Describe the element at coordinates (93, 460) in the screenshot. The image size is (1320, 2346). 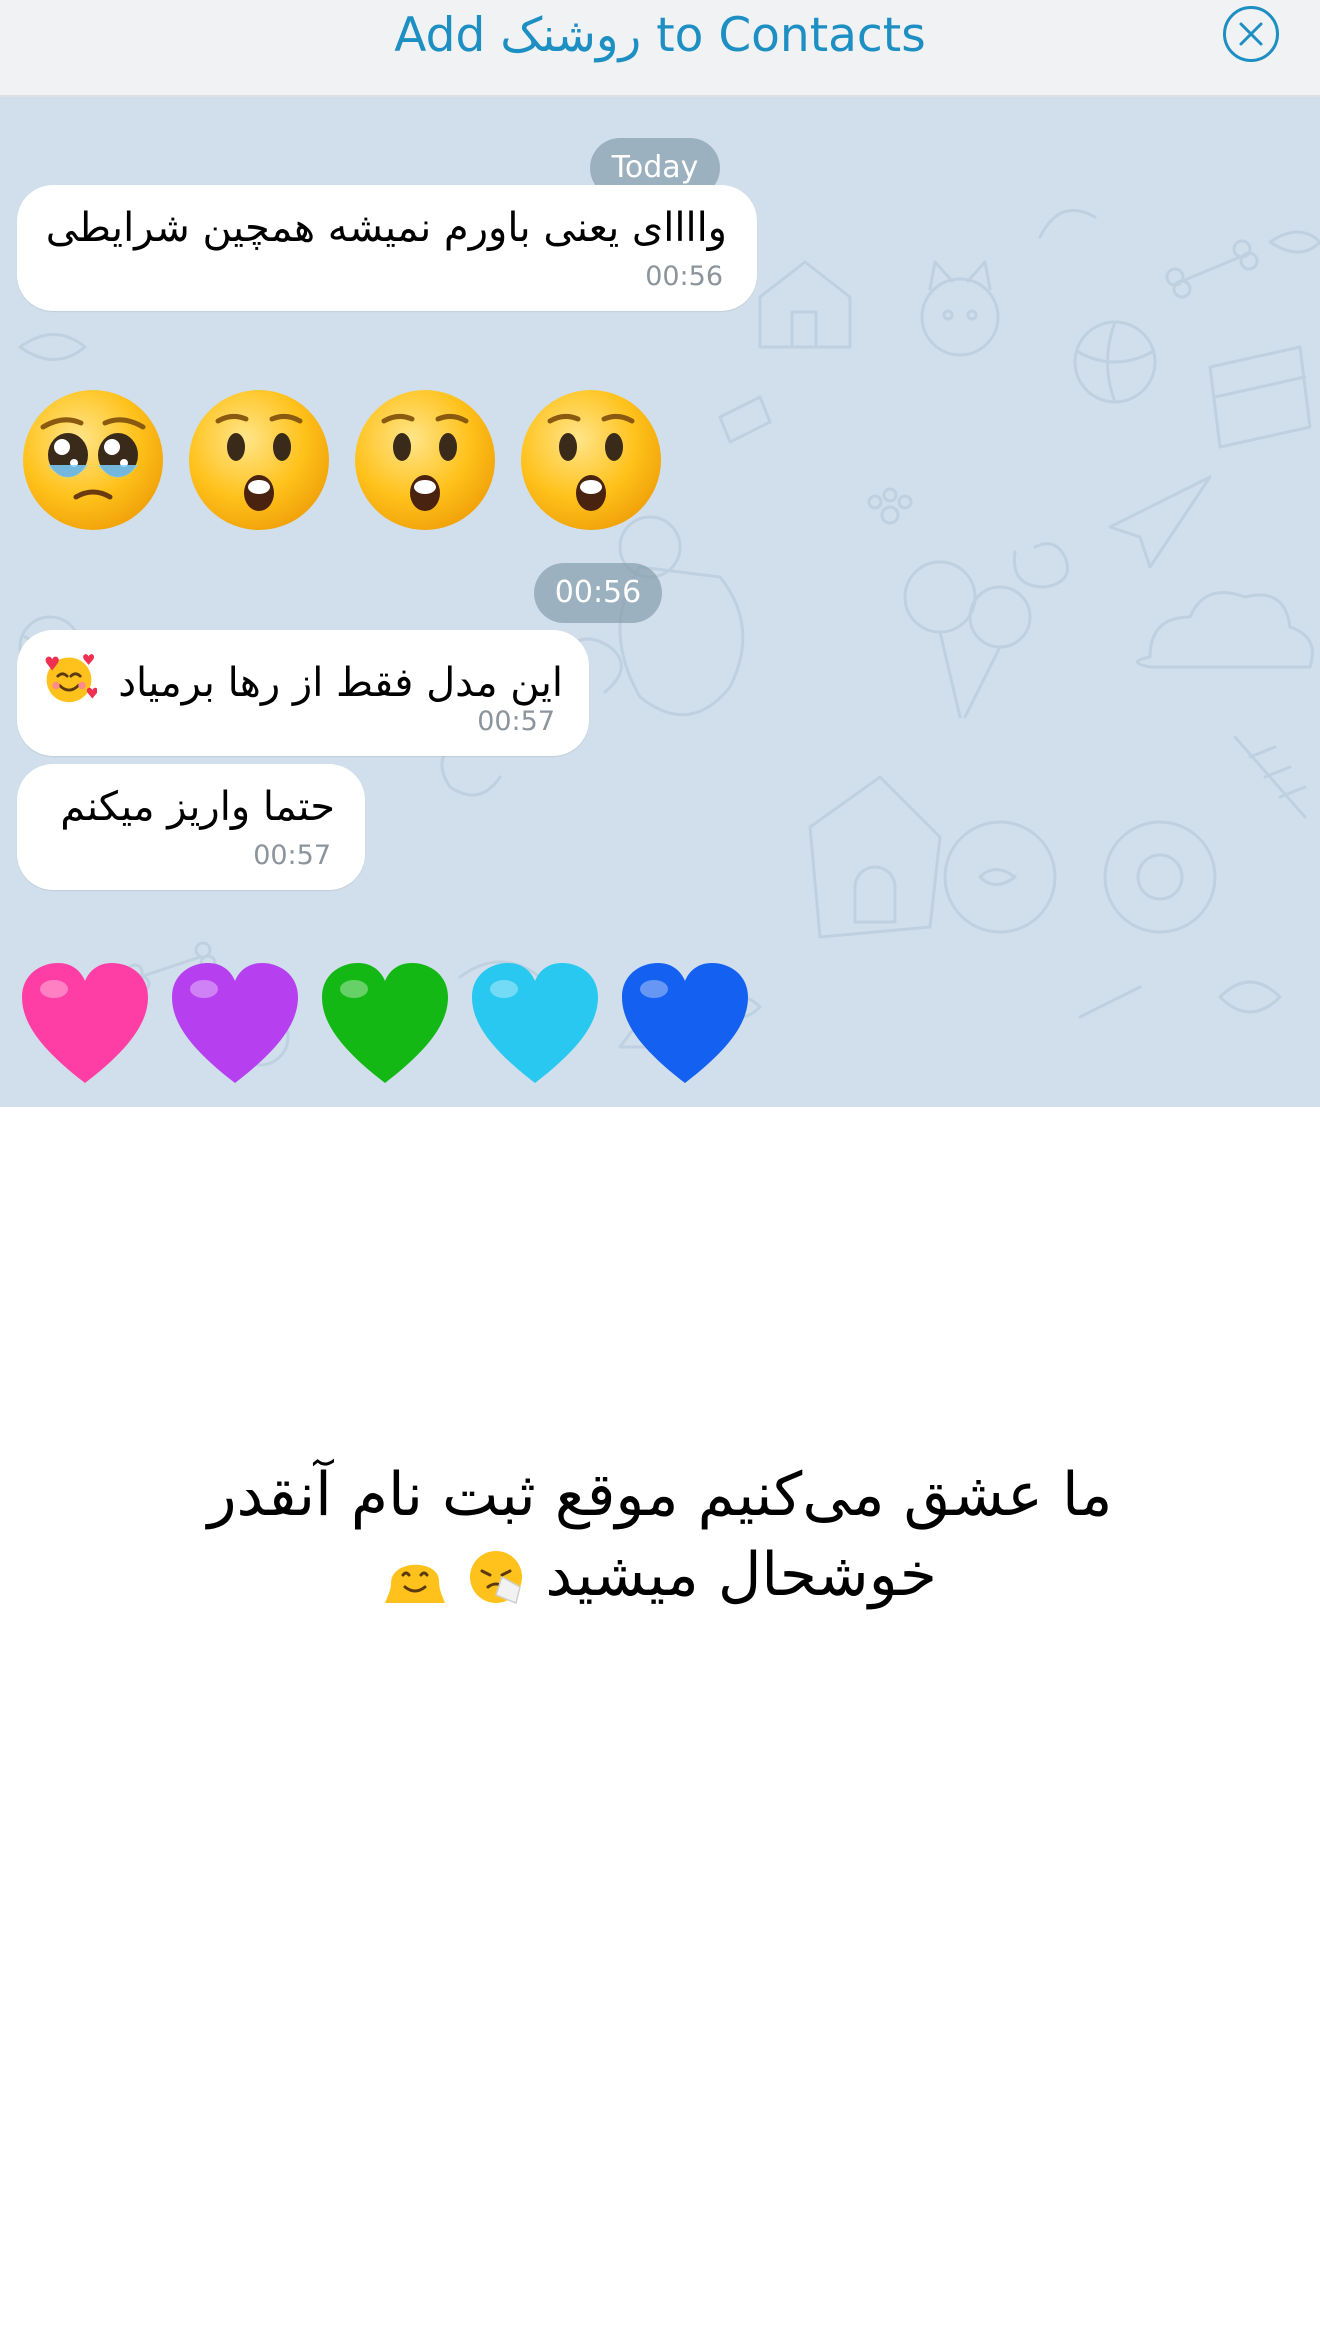
I see `pleading-face-icon` at that location.